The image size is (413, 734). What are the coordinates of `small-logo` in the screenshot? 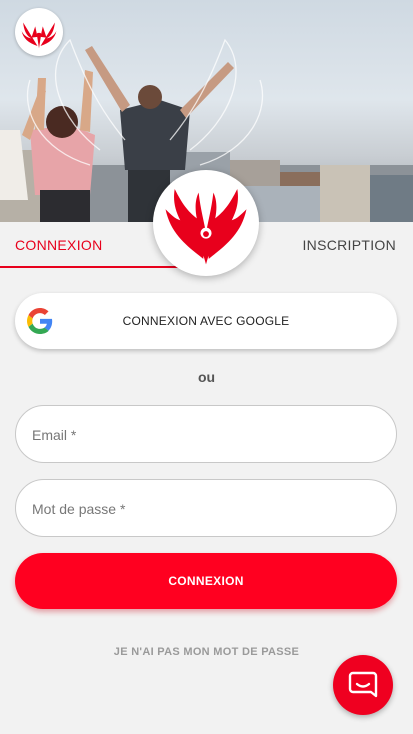 It's located at (39, 32).